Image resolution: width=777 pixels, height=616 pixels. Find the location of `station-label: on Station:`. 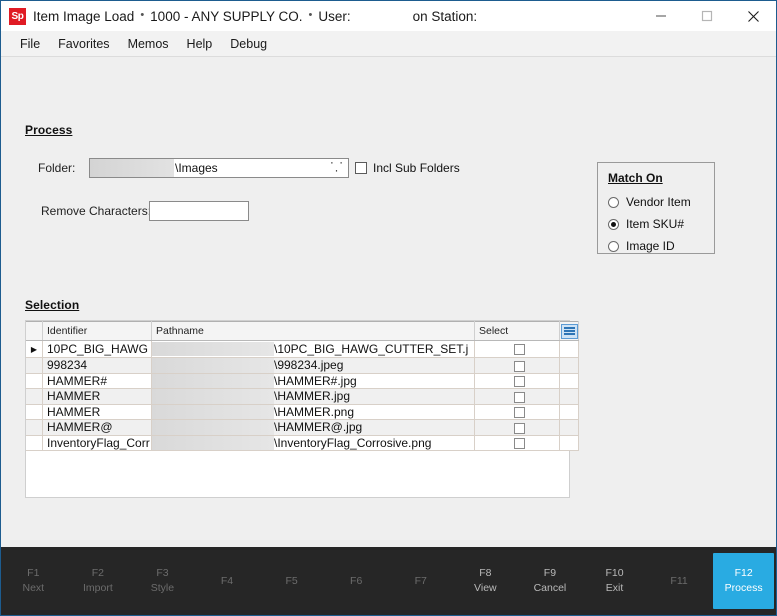

station-label: on Station: is located at coordinates (445, 16).